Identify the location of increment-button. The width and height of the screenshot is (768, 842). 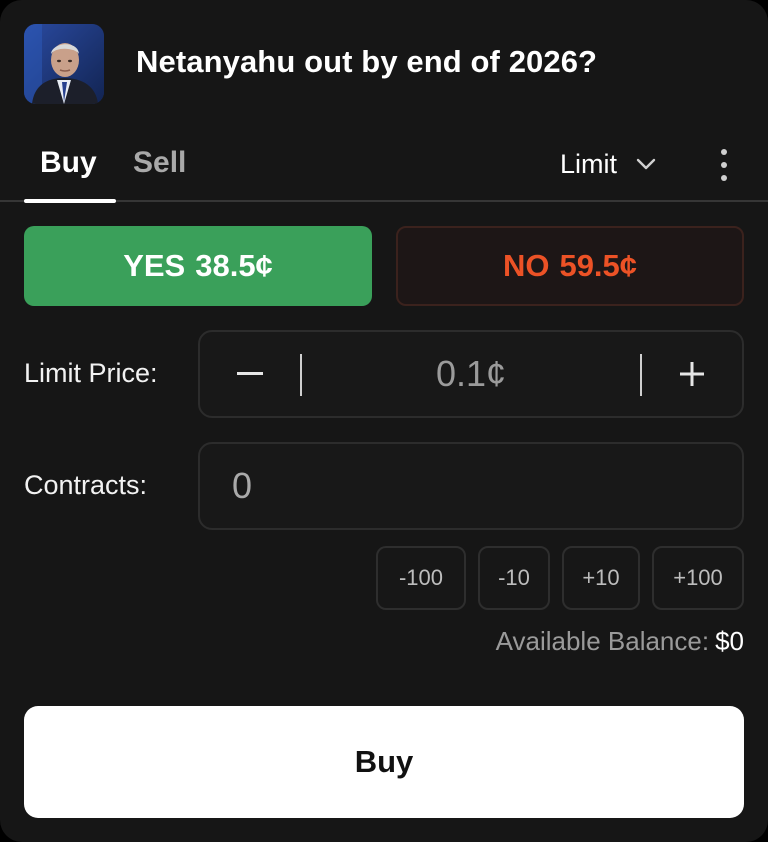
(692, 374).